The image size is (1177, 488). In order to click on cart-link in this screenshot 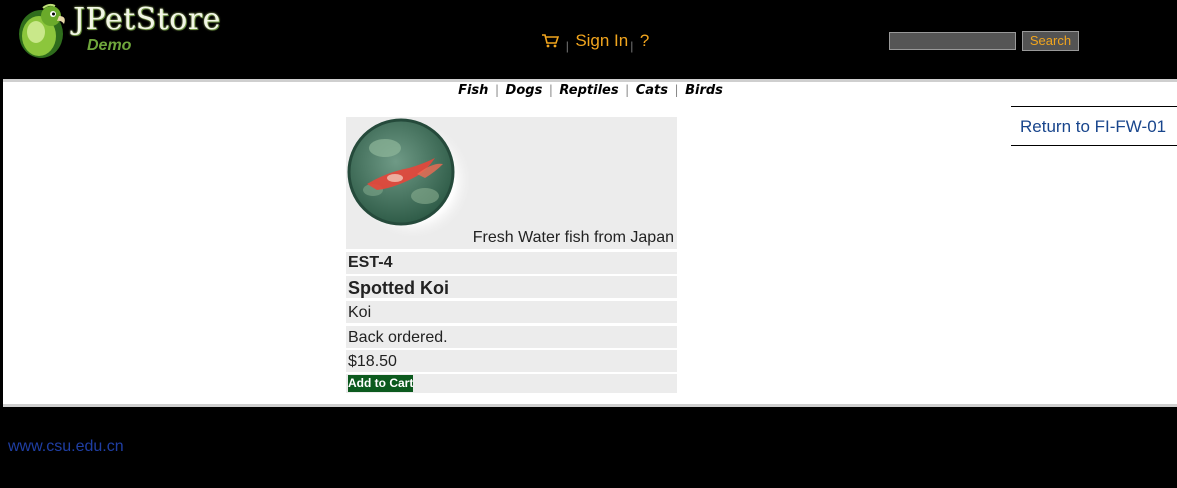, I will do `click(552, 40)`.